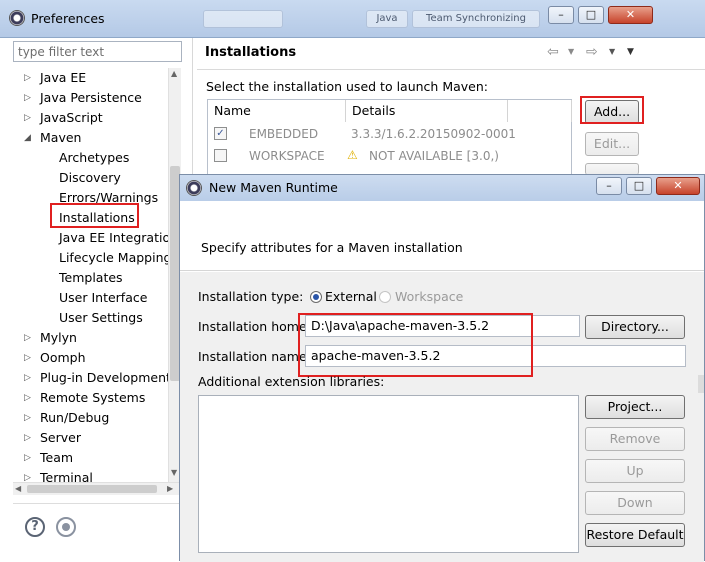 The width and height of the screenshot is (705, 562). Describe the element at coordinates (174, 73) in the screenshot. I see `scroll-up-arrow-icon: ▲` at that location.